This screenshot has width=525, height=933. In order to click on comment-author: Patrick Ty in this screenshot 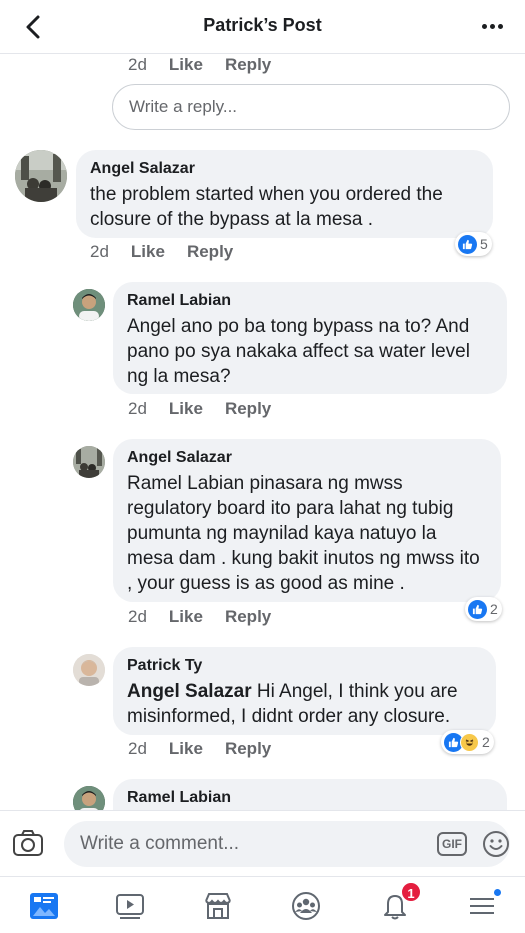, I will do `click(304, 666)`.